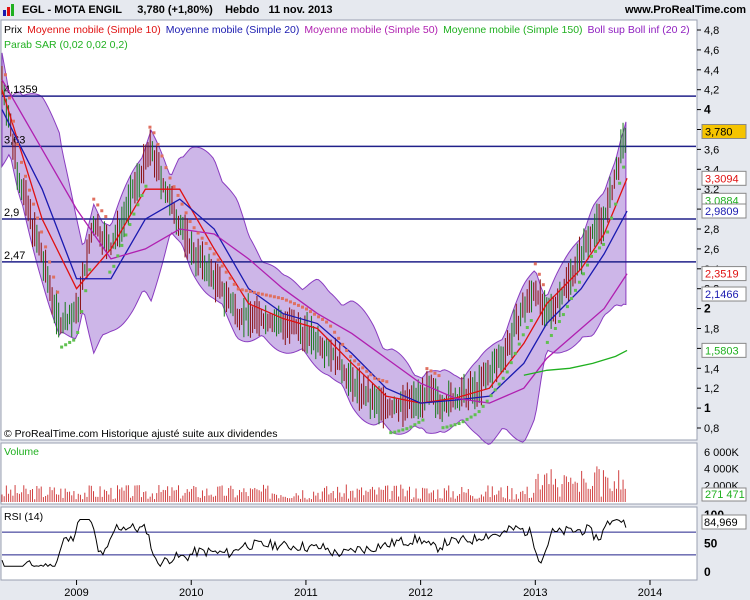 The height and width of the screenshot is (600, 750). What do you see at coordinates (711, 429) in the screenshot?
I see `price-tick-label: 0,8` at bounding box center [711, 429].